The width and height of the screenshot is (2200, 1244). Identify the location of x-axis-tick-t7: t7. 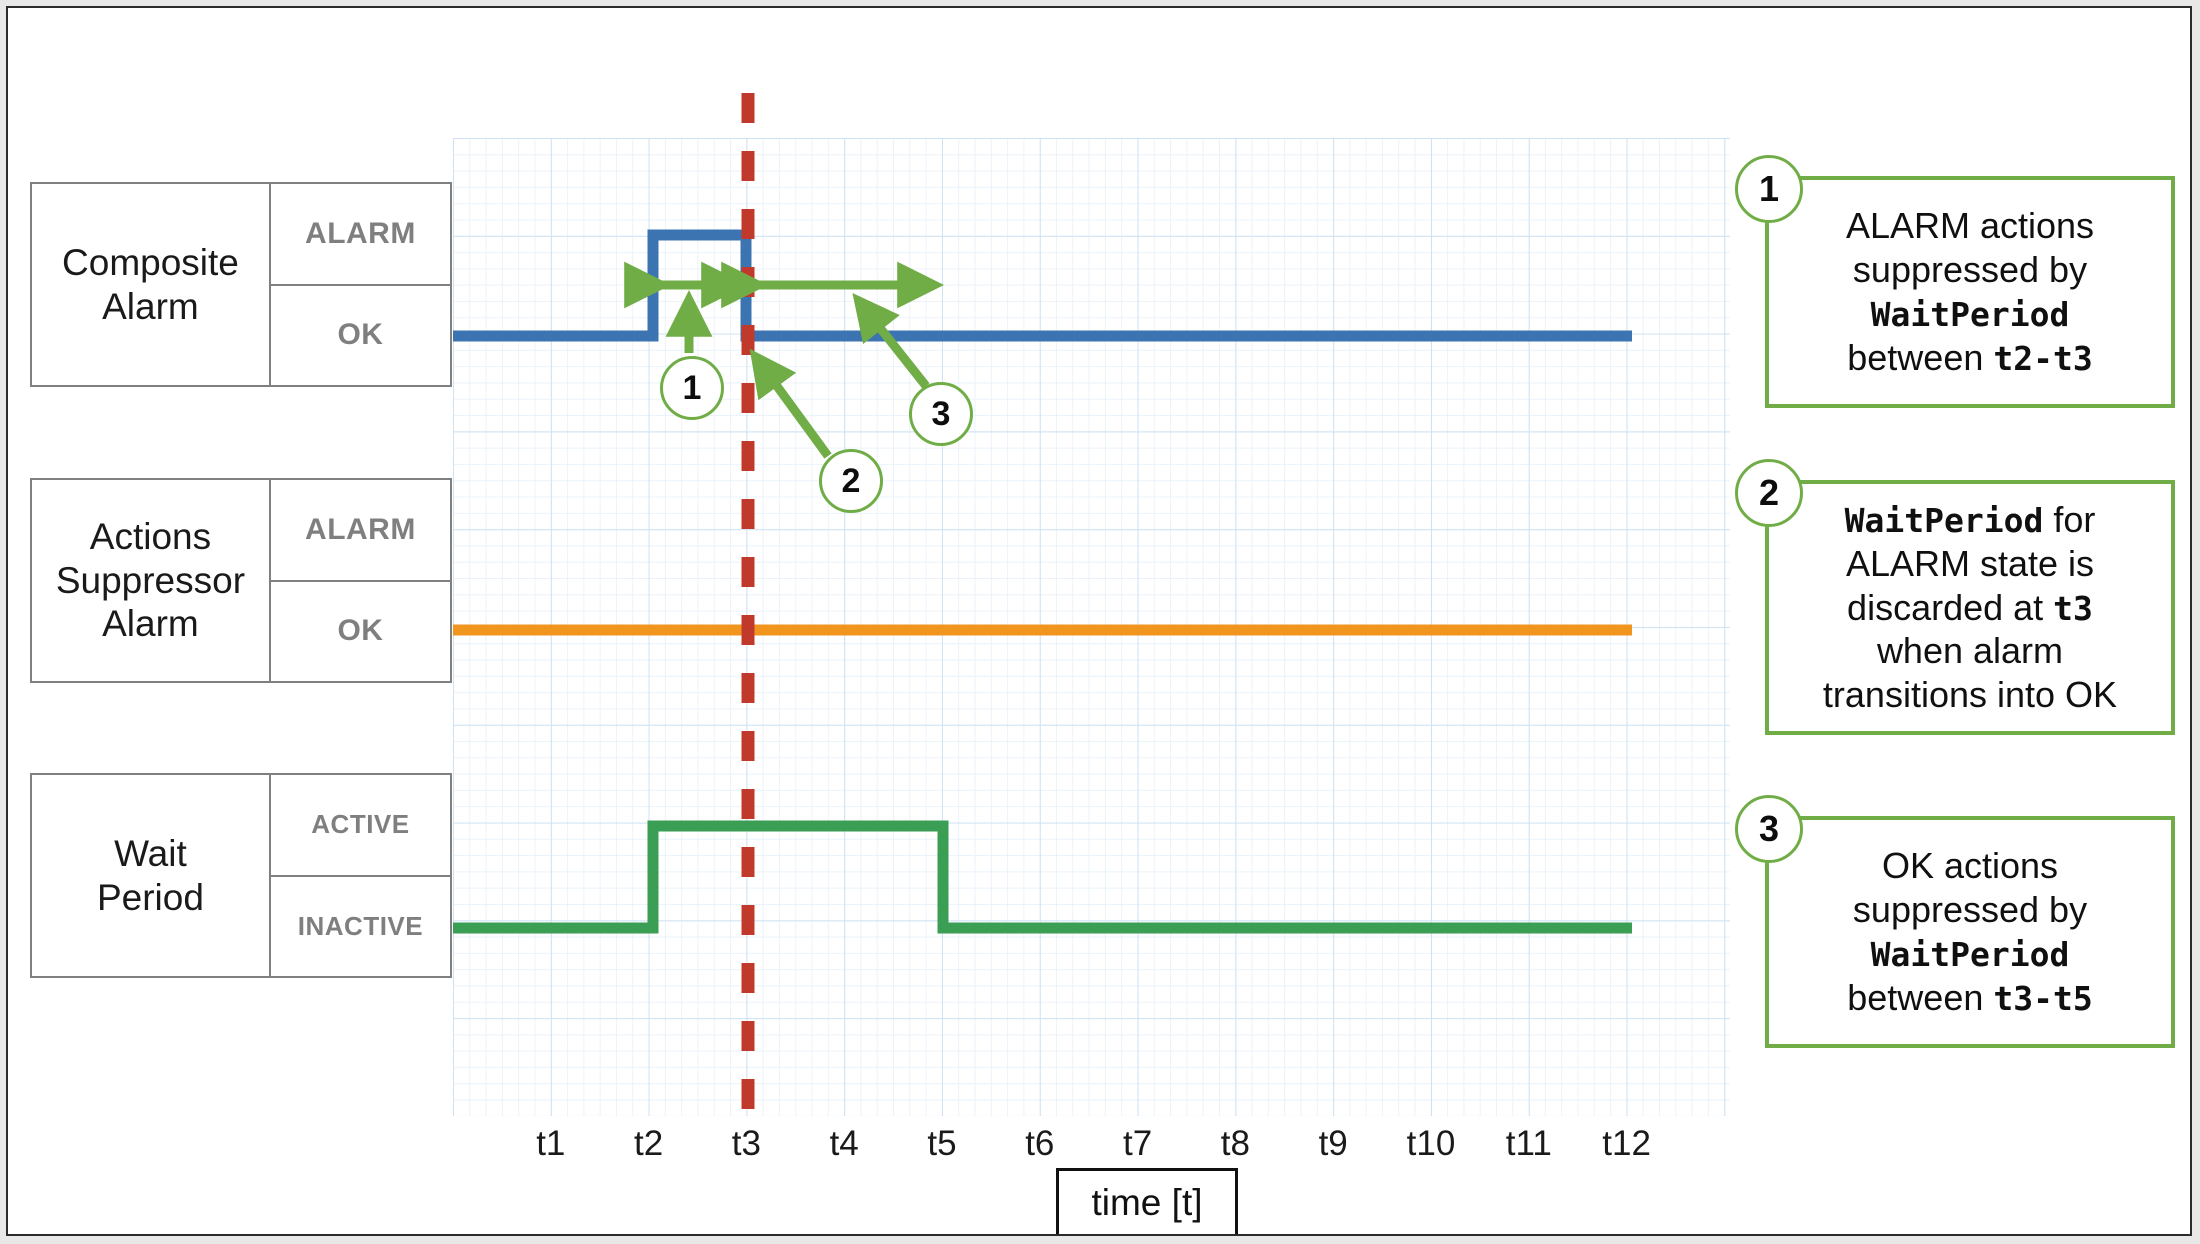
(1137, 1143).